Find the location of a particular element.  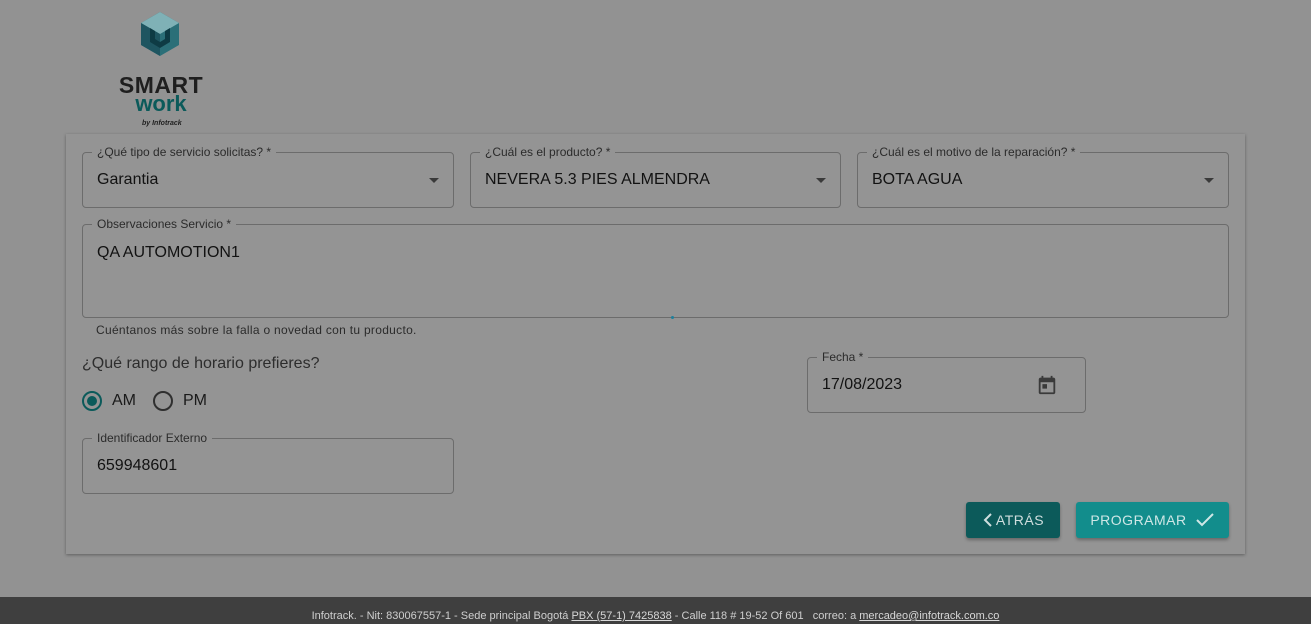

service-type-label: ¿Qué tipo de servicio solicitas? * is located at coordinates (184, 152).